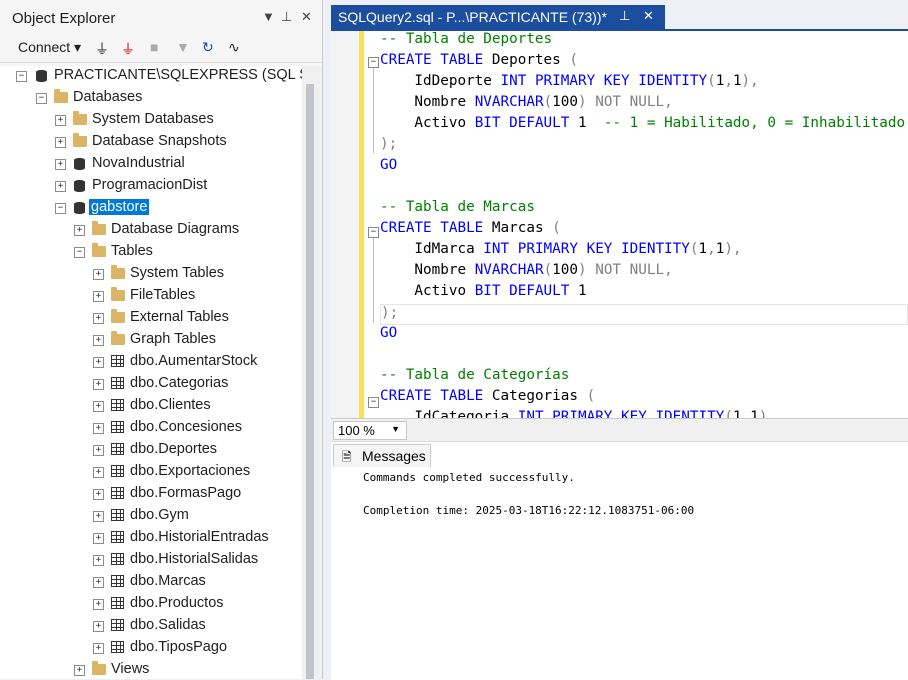 The image size is (908, 680). I want to click on code-line: IdMarca INT PRIMARY KEY IDENTITY(1,1),, so click(561, 249).